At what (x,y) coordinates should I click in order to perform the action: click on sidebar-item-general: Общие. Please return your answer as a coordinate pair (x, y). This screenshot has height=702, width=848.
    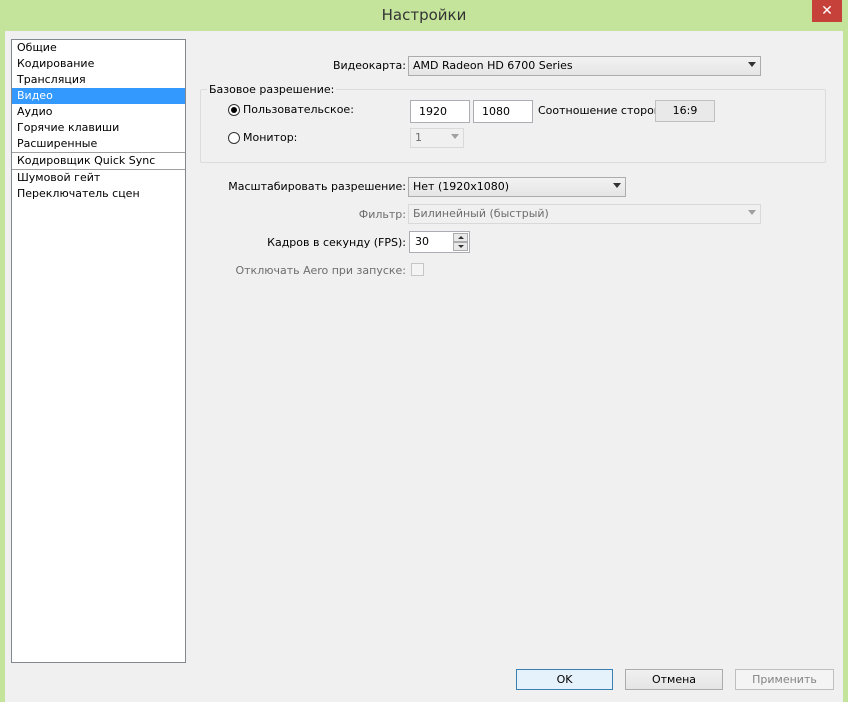
    Looking at the image, I should click on (98, 48).